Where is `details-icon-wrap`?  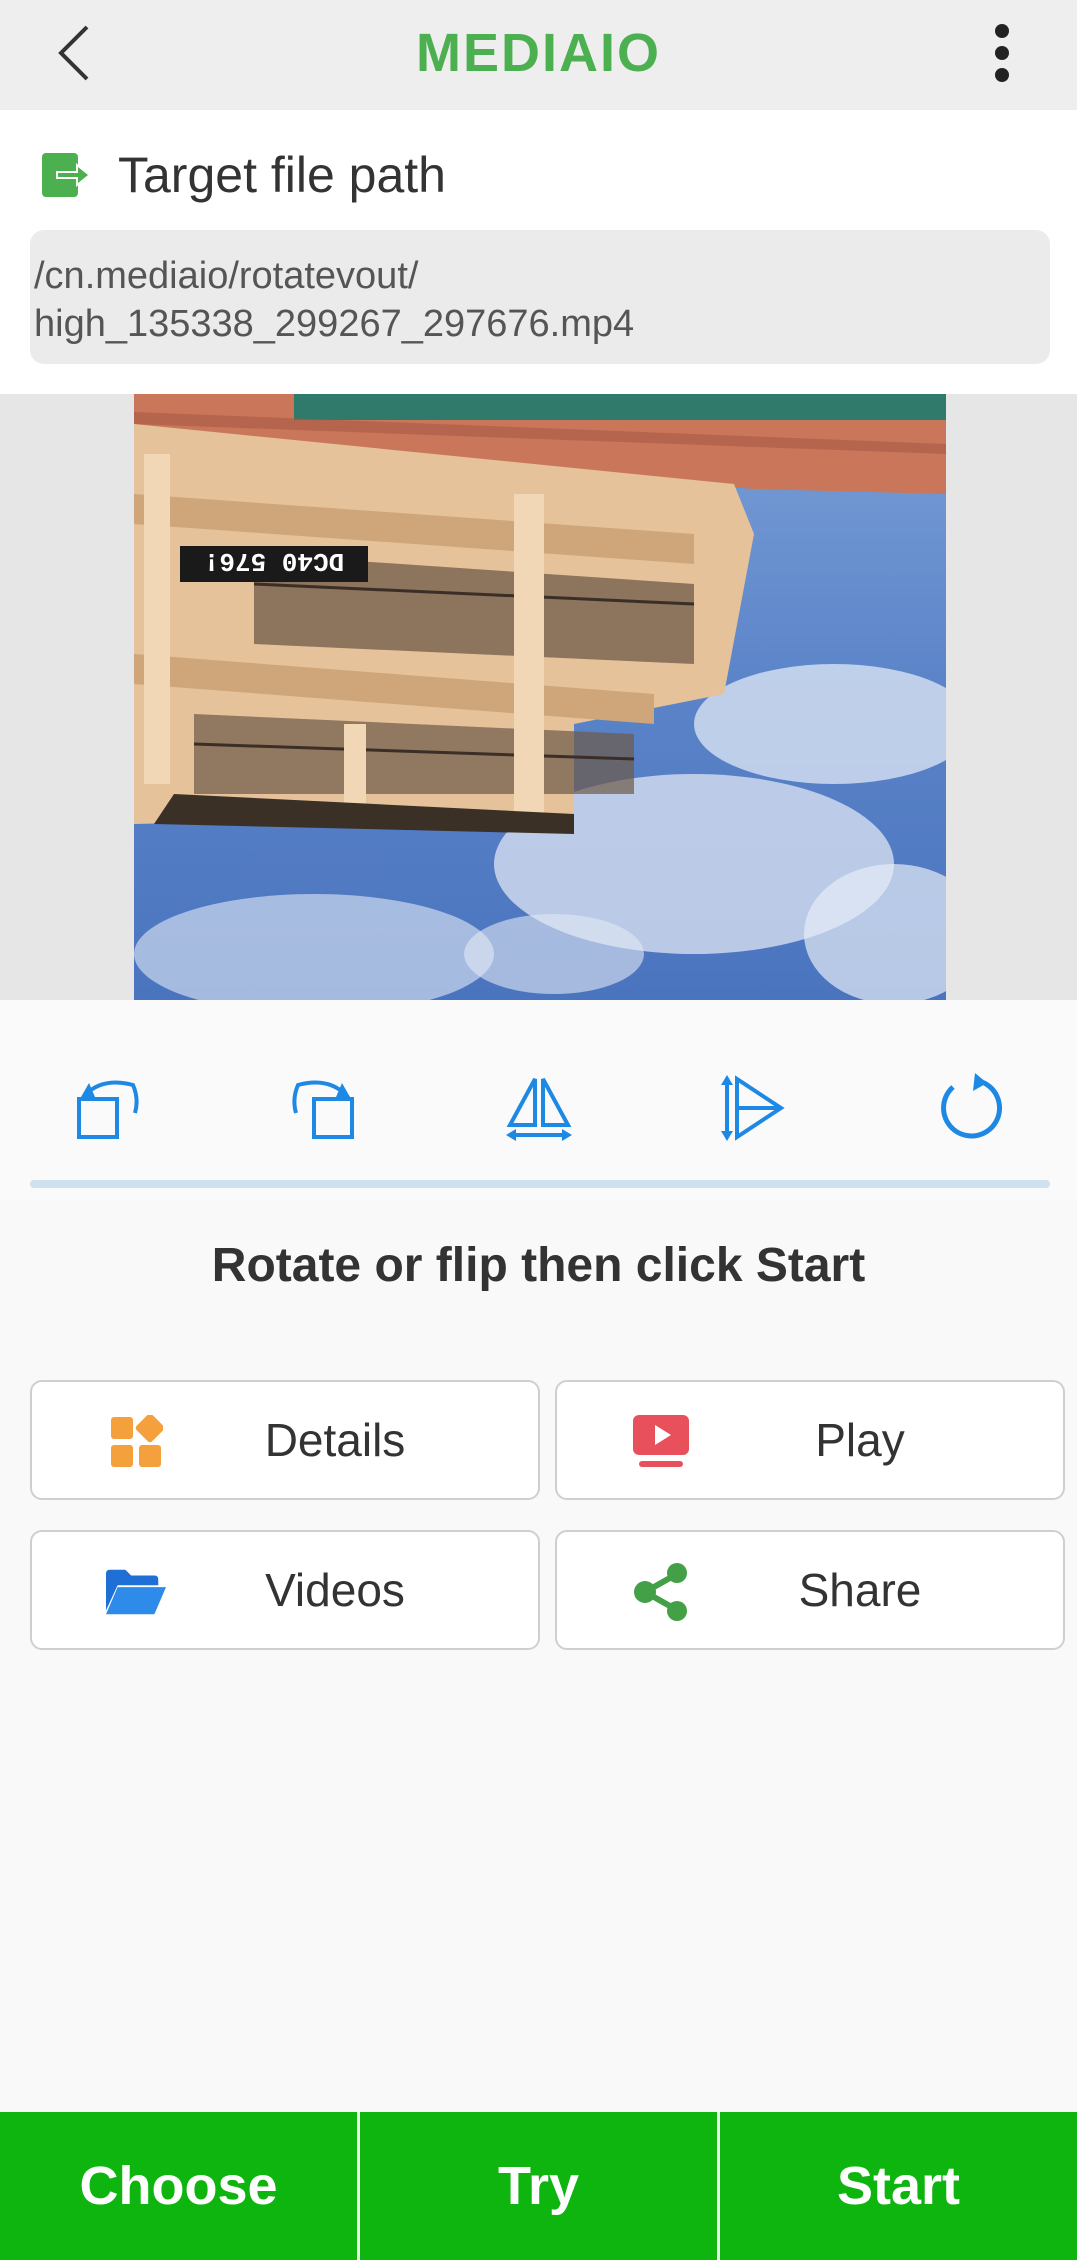 details-icon-wrap is located at coordinates (136, 1442).